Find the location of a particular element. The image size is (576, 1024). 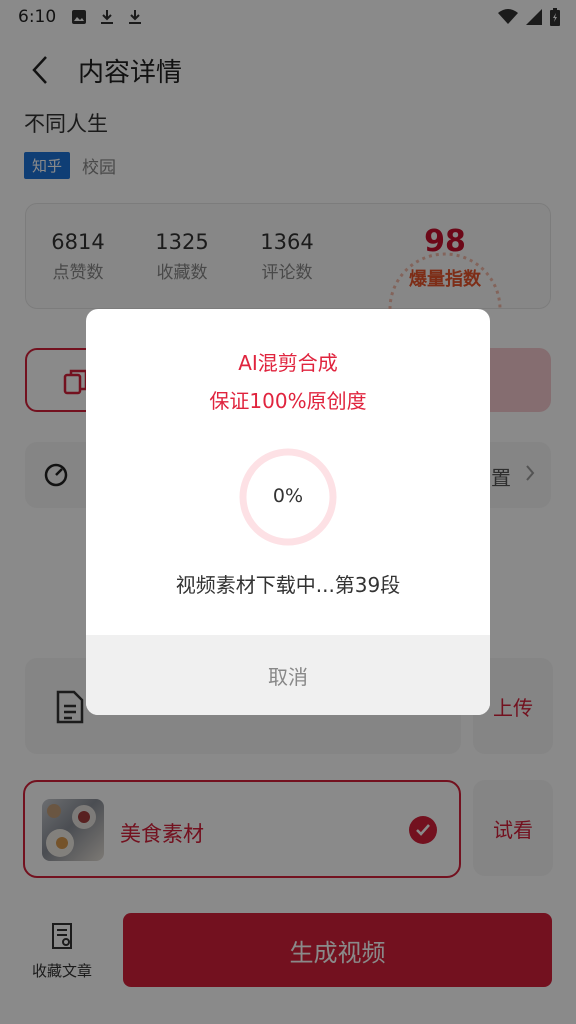

progress-percent: 0% is located at coordinates (288, 496).